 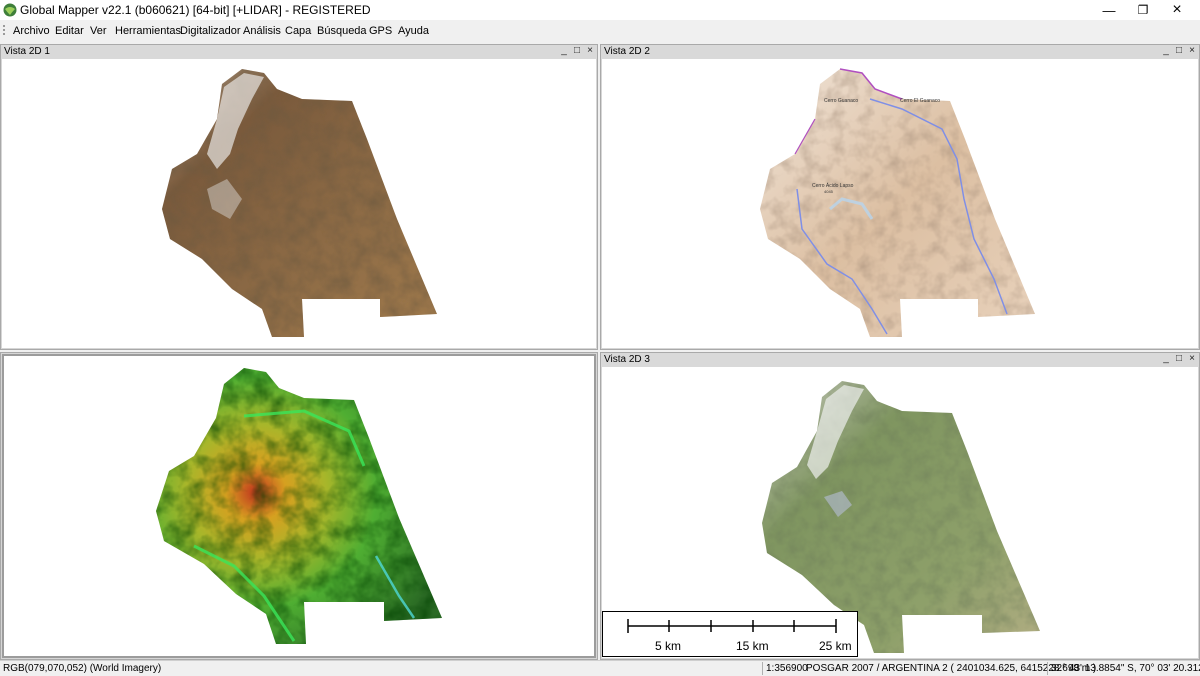 I want to click on menu-archivo: Archivo, so click(x=31, y=31).